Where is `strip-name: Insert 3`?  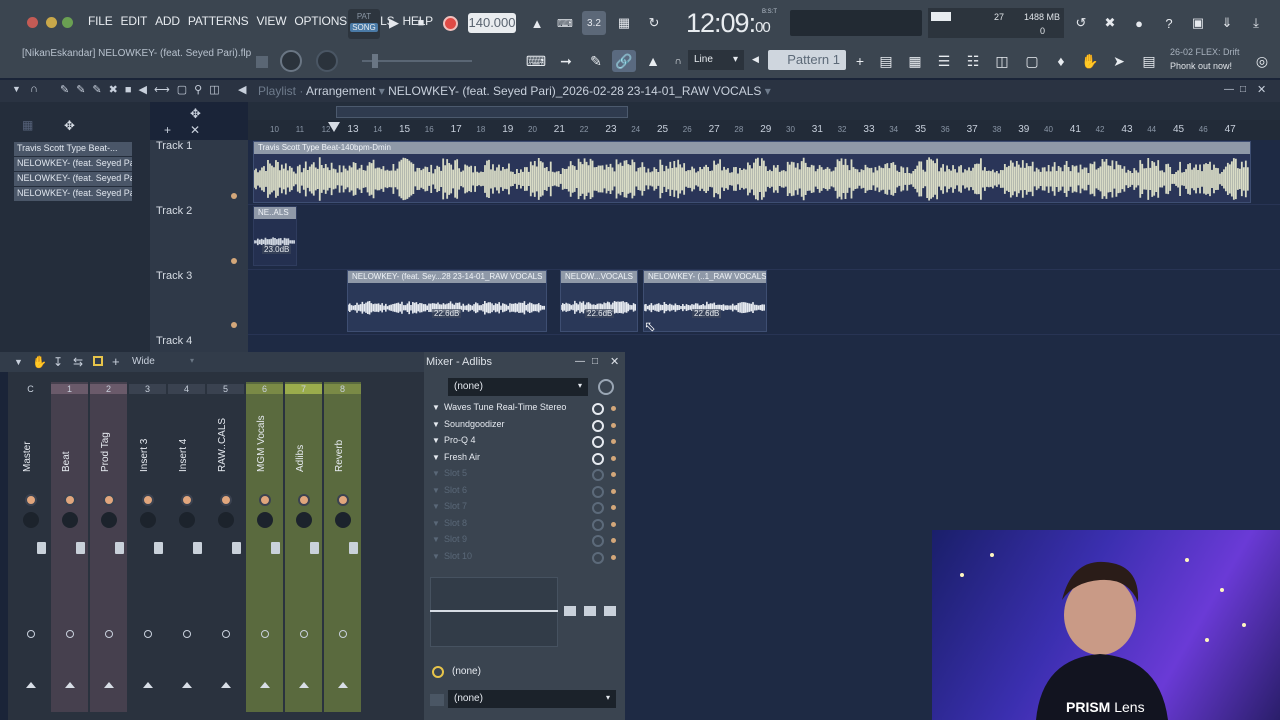 strip-name: Insert 3 is located at coordinates (146, 442).